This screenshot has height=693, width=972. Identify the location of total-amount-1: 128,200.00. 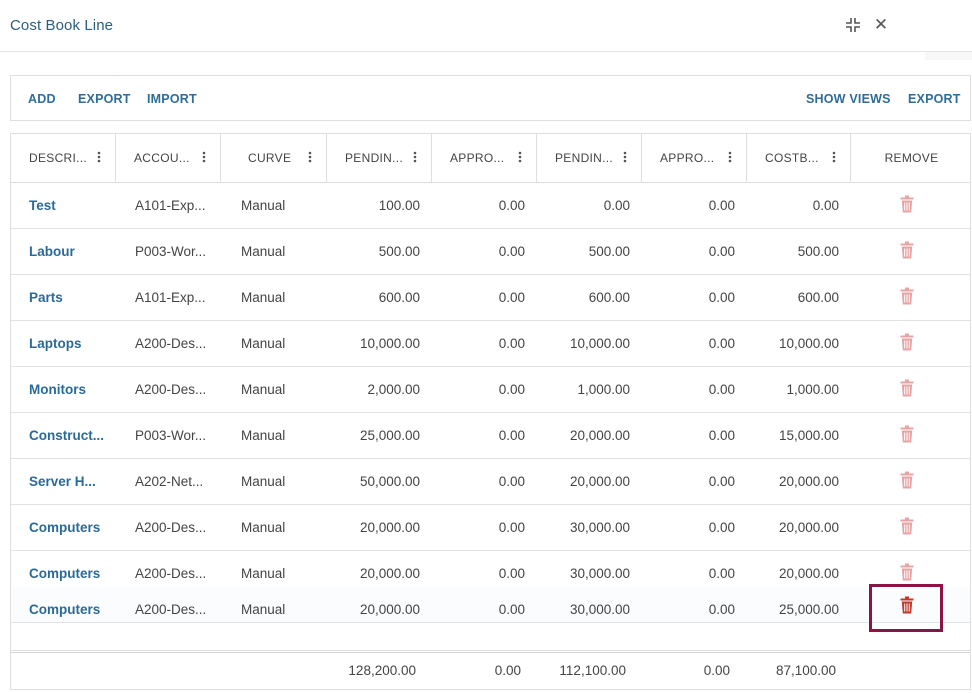
(382, 670).